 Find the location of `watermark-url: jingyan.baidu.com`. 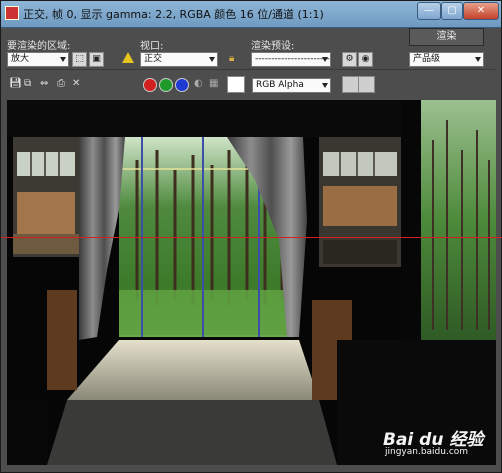

watermark-url: jingyan.baidu.com is located at coordinates (427, 452).